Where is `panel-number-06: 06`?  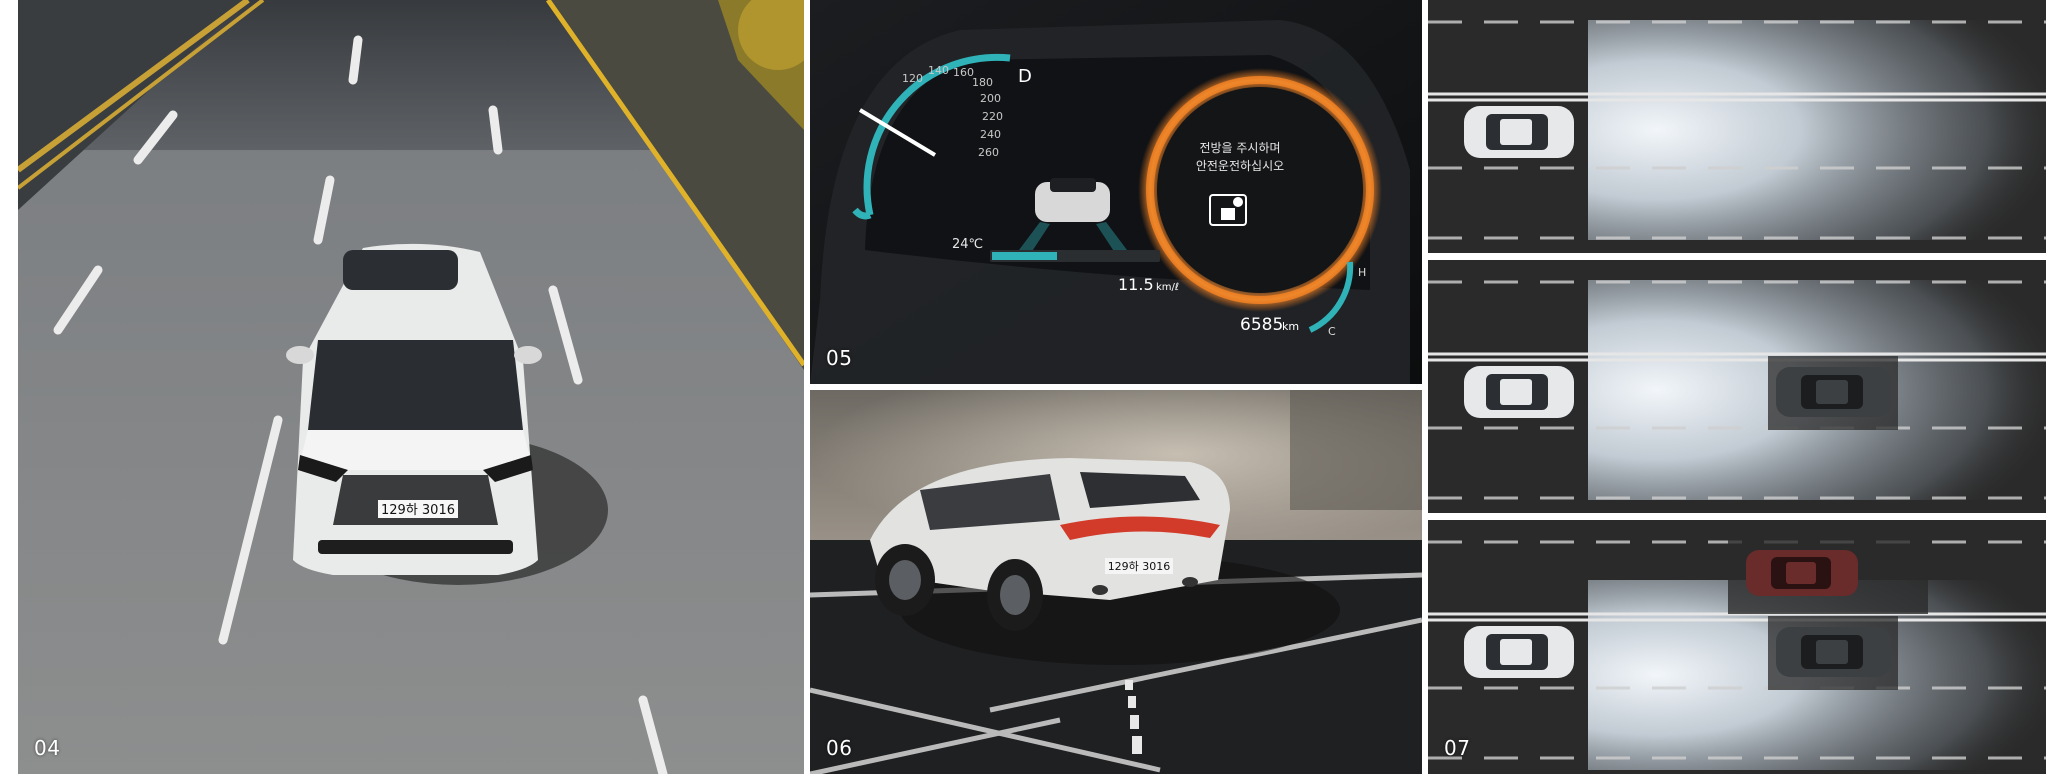 panel-number-06: 06 is located at coordinates (839, 748).